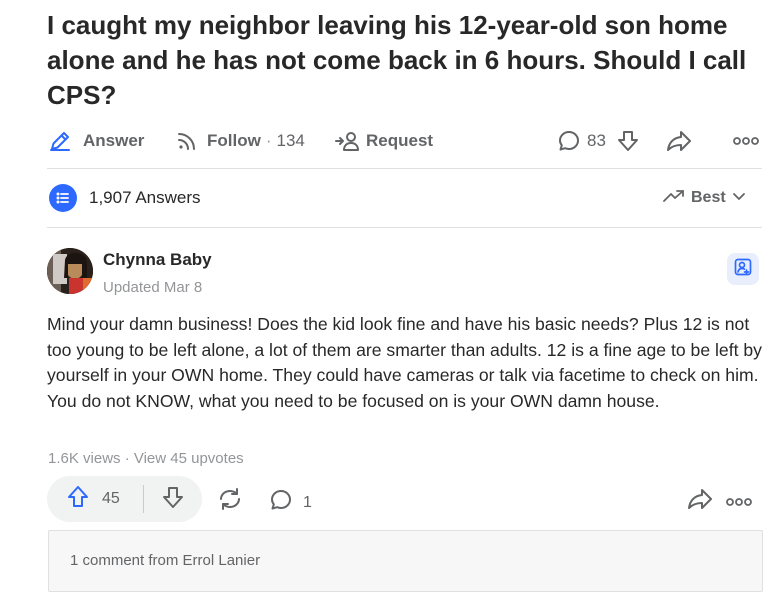 This screenshot has height=604, width=767. I want to click on answer-comment-count: 1, so click(307, 502).